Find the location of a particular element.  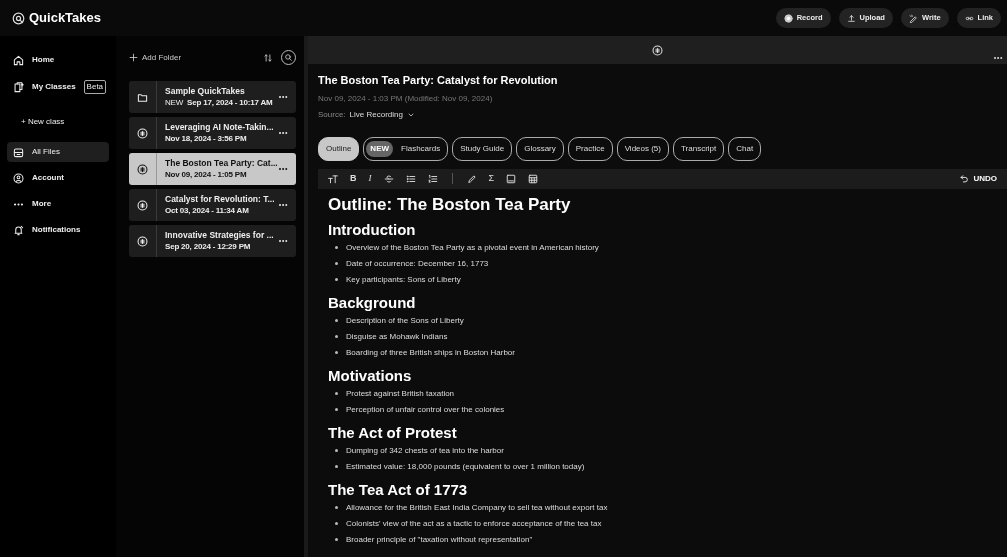

sigma-button: Σ is located at coordinates (491, 178).